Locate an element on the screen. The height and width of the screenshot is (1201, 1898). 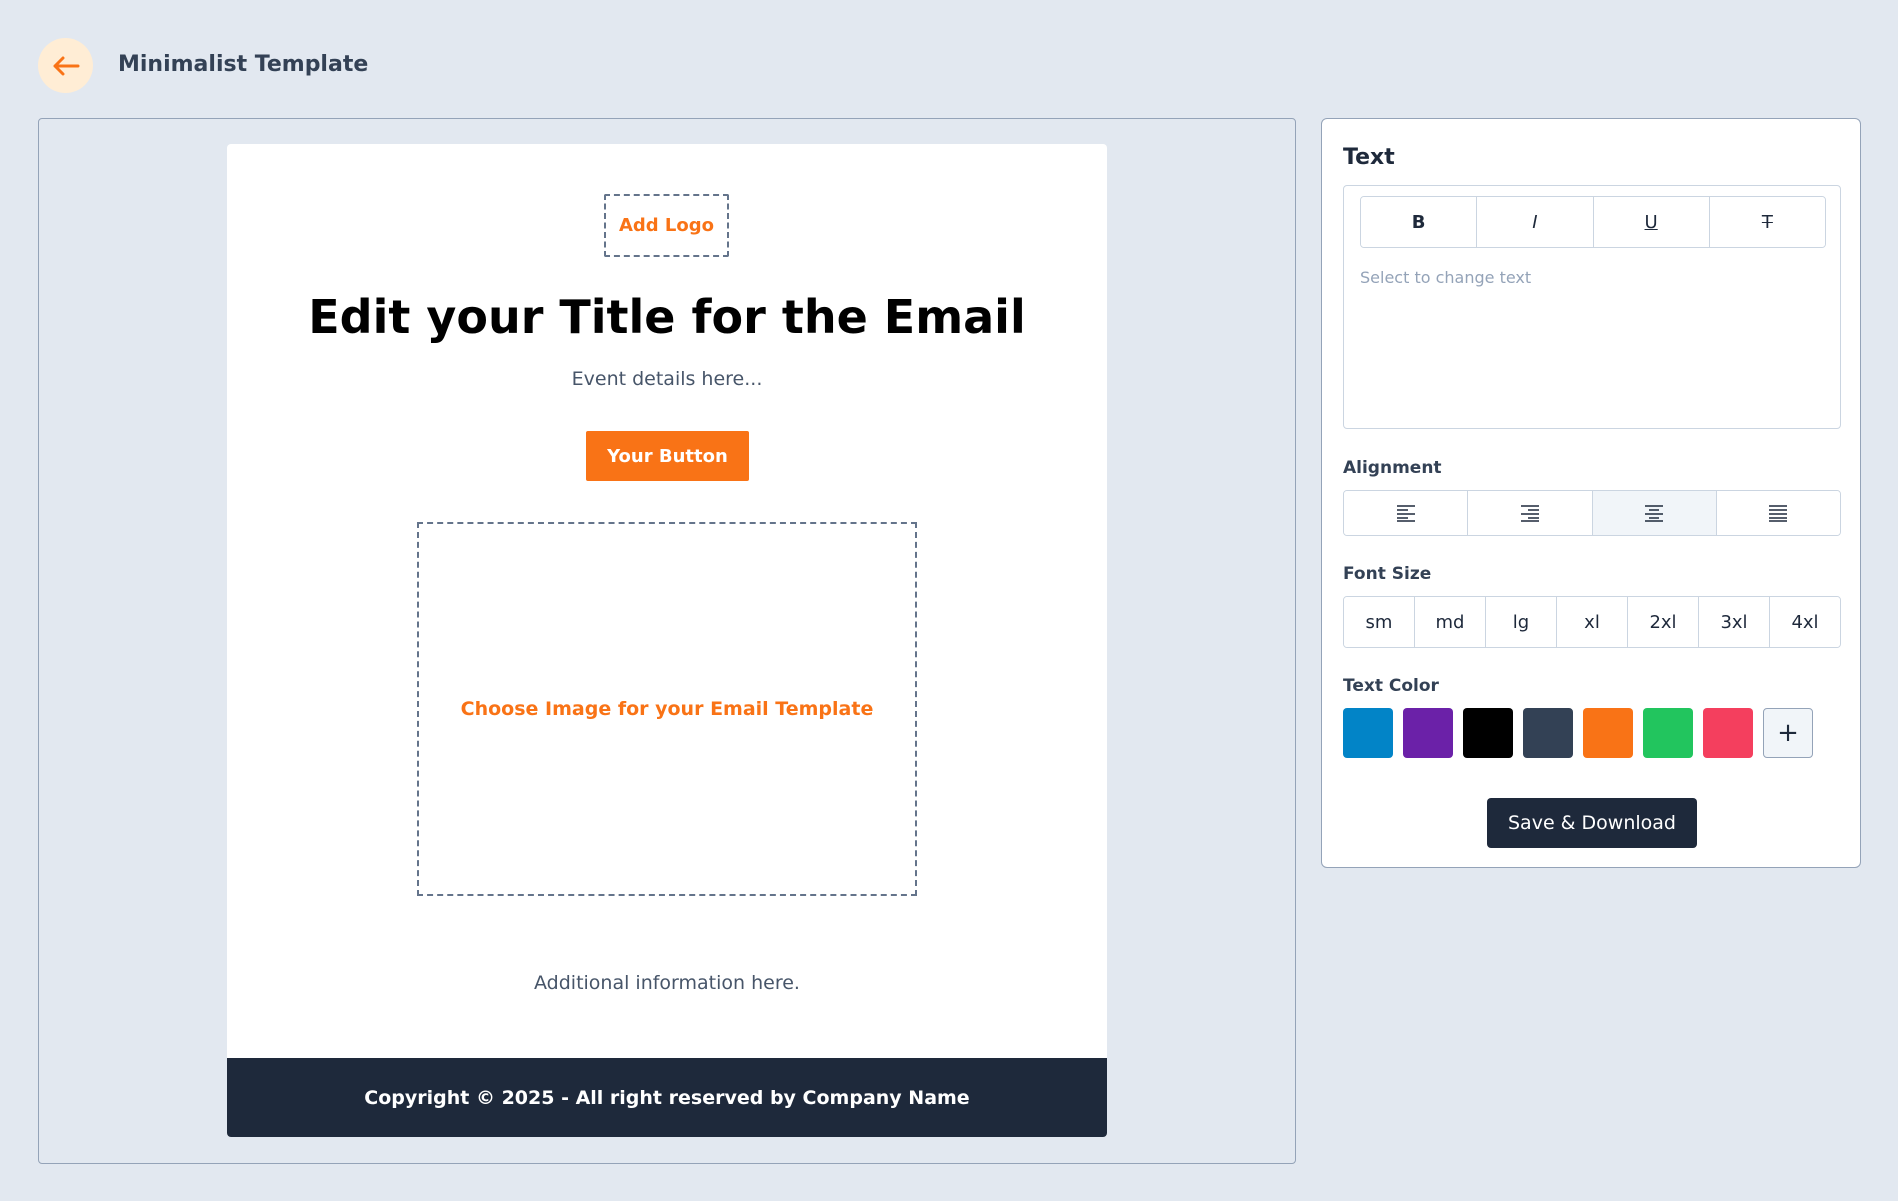
alignment-group is located at coordinates (1592, 513).